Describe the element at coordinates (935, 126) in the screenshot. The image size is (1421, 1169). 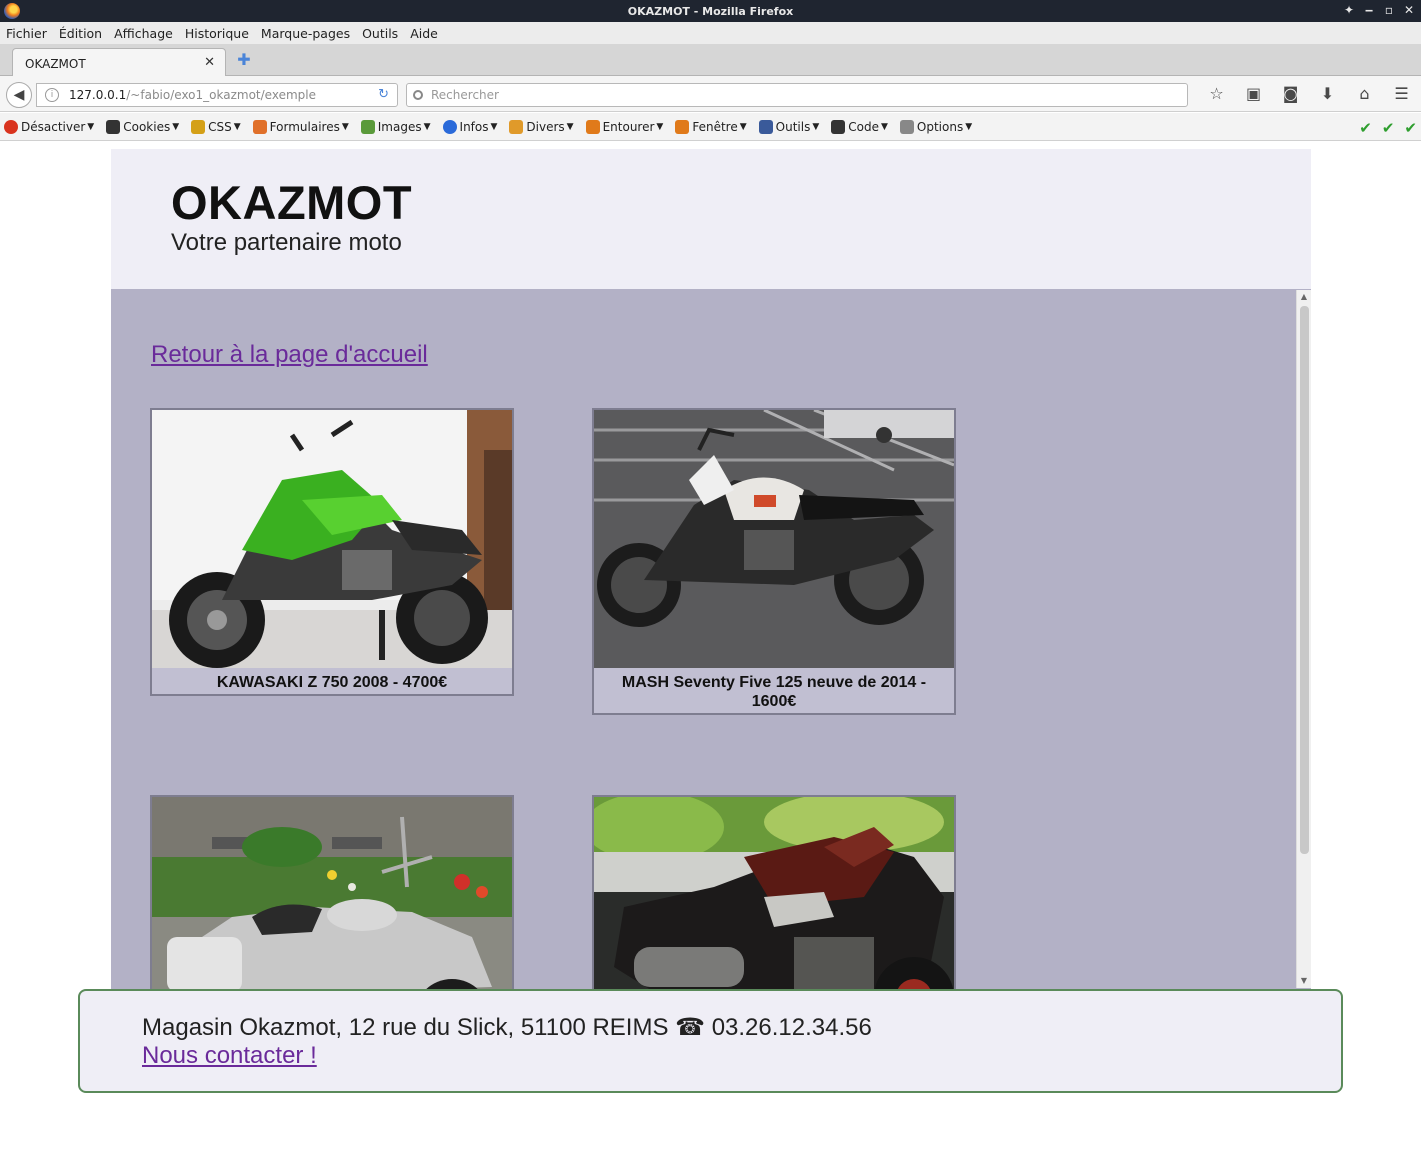
I see `devbar-options: Options ▼` at that location.